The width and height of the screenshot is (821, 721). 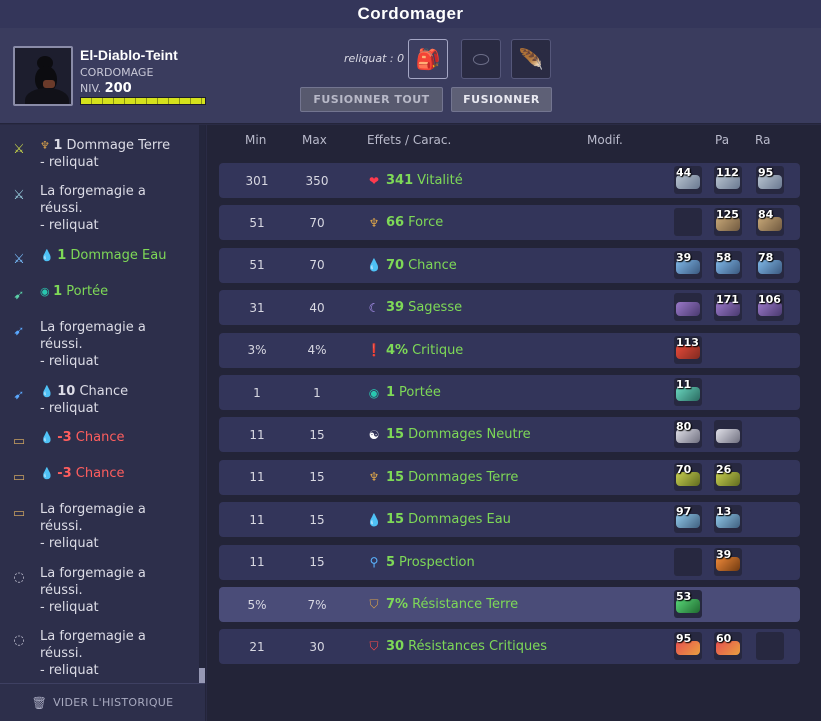 I want to click on item-icon: 🎒, so click(x=428, y=59).